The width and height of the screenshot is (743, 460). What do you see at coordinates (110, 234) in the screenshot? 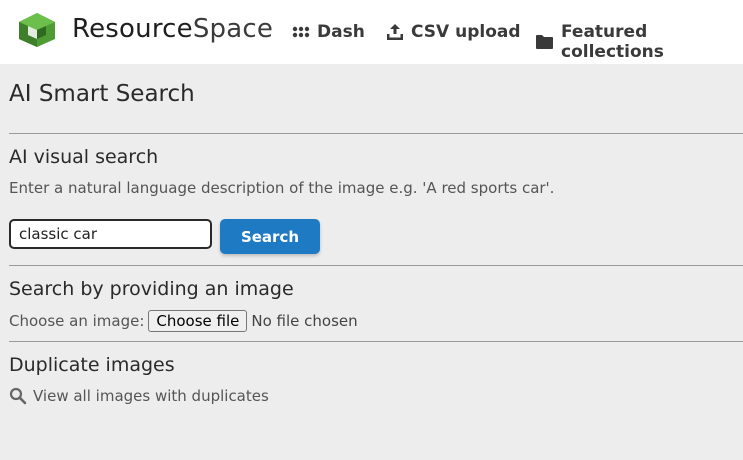
I see `visual-search-input` at bounding box center [110, 234].